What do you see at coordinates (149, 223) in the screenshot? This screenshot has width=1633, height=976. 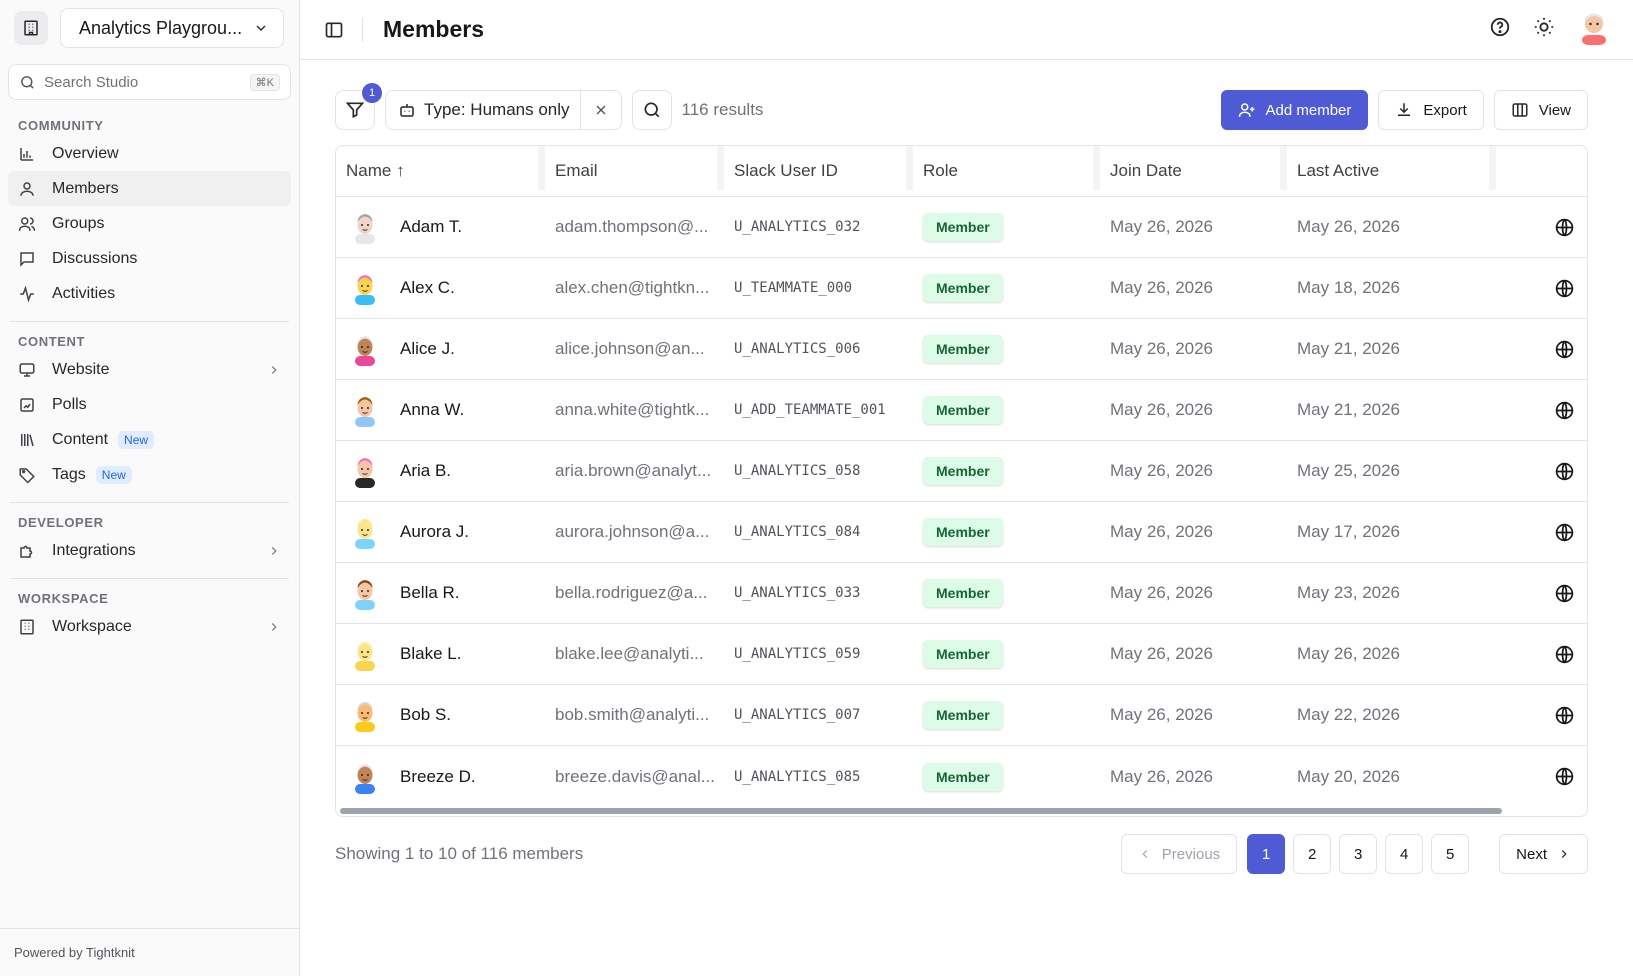 I see `sidebar-item-groups: Groups` at bounding box center [149, 223].